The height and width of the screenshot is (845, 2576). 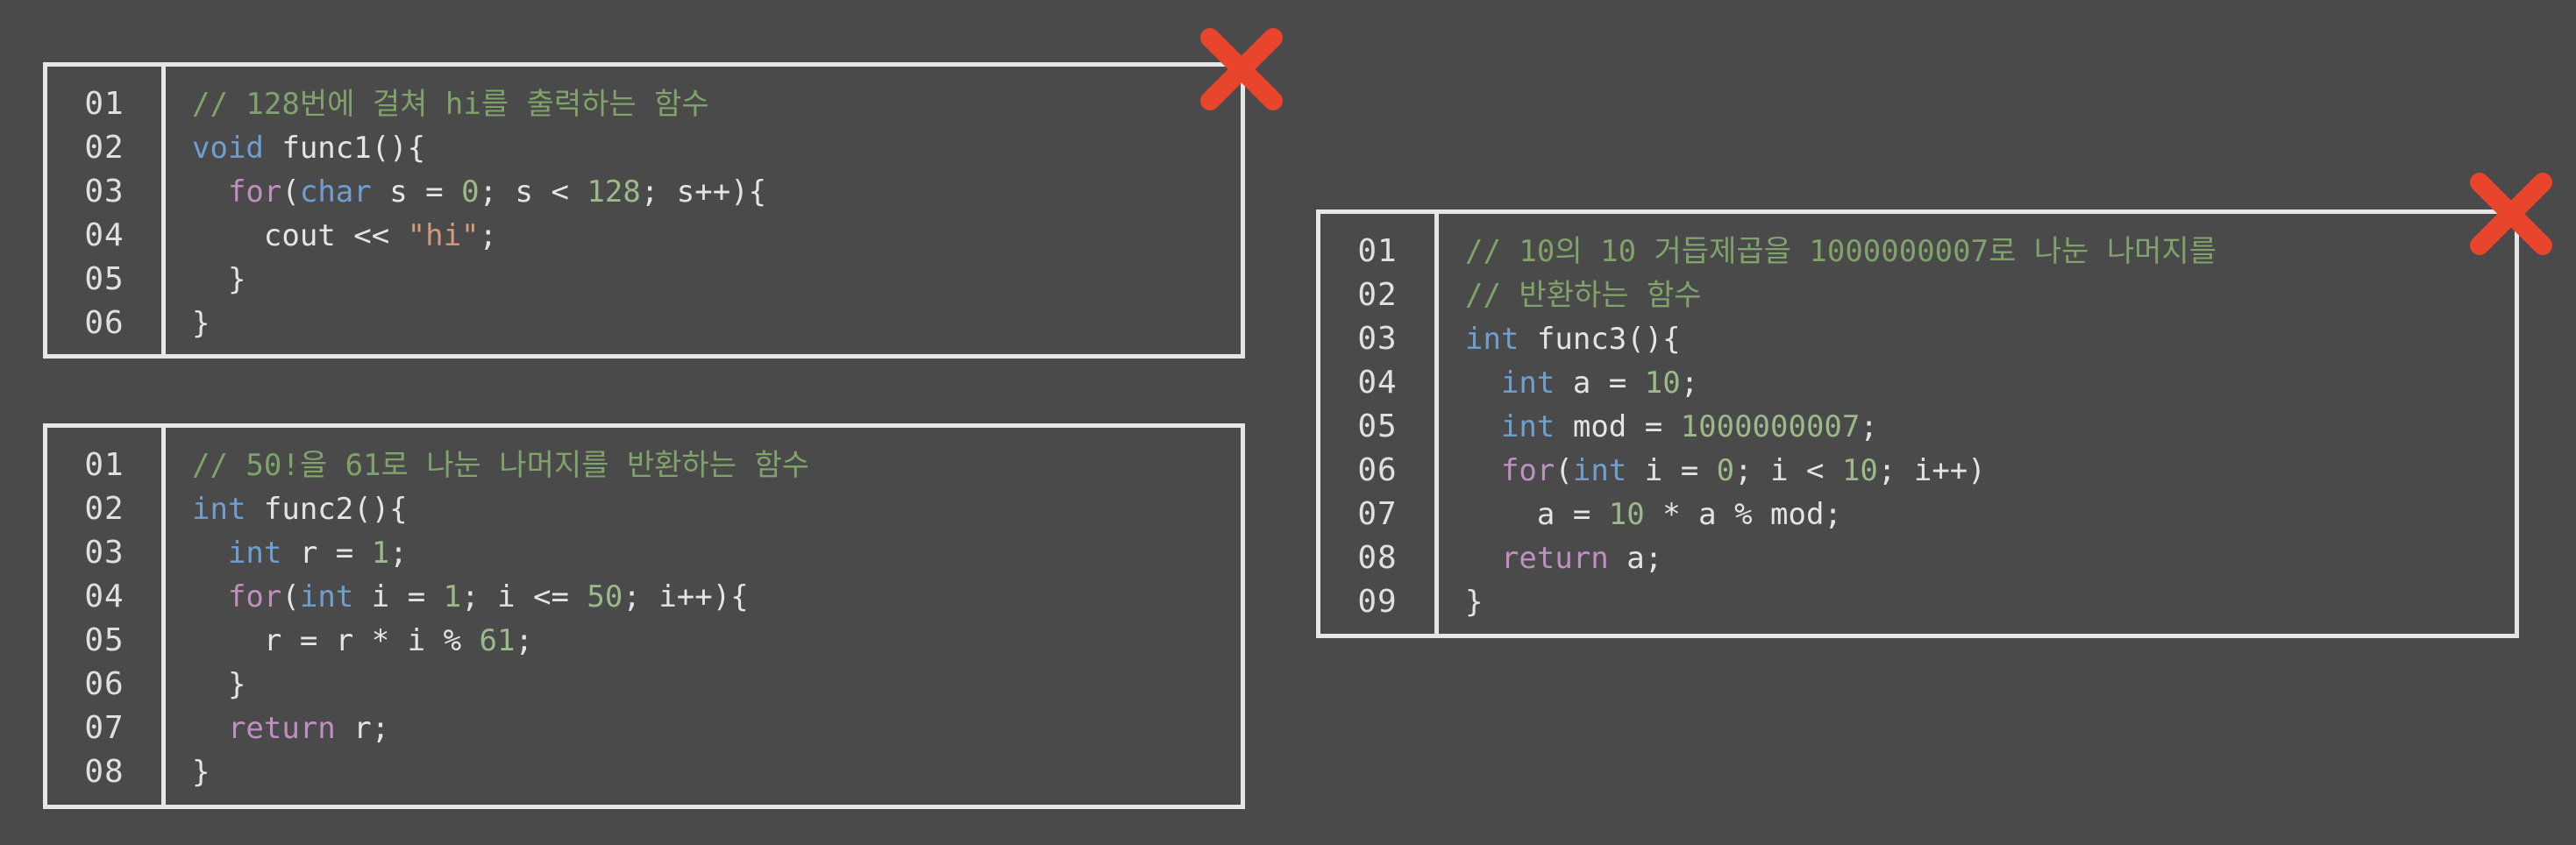 I want to click on line-number: 08, so click(x=1377, y=558).